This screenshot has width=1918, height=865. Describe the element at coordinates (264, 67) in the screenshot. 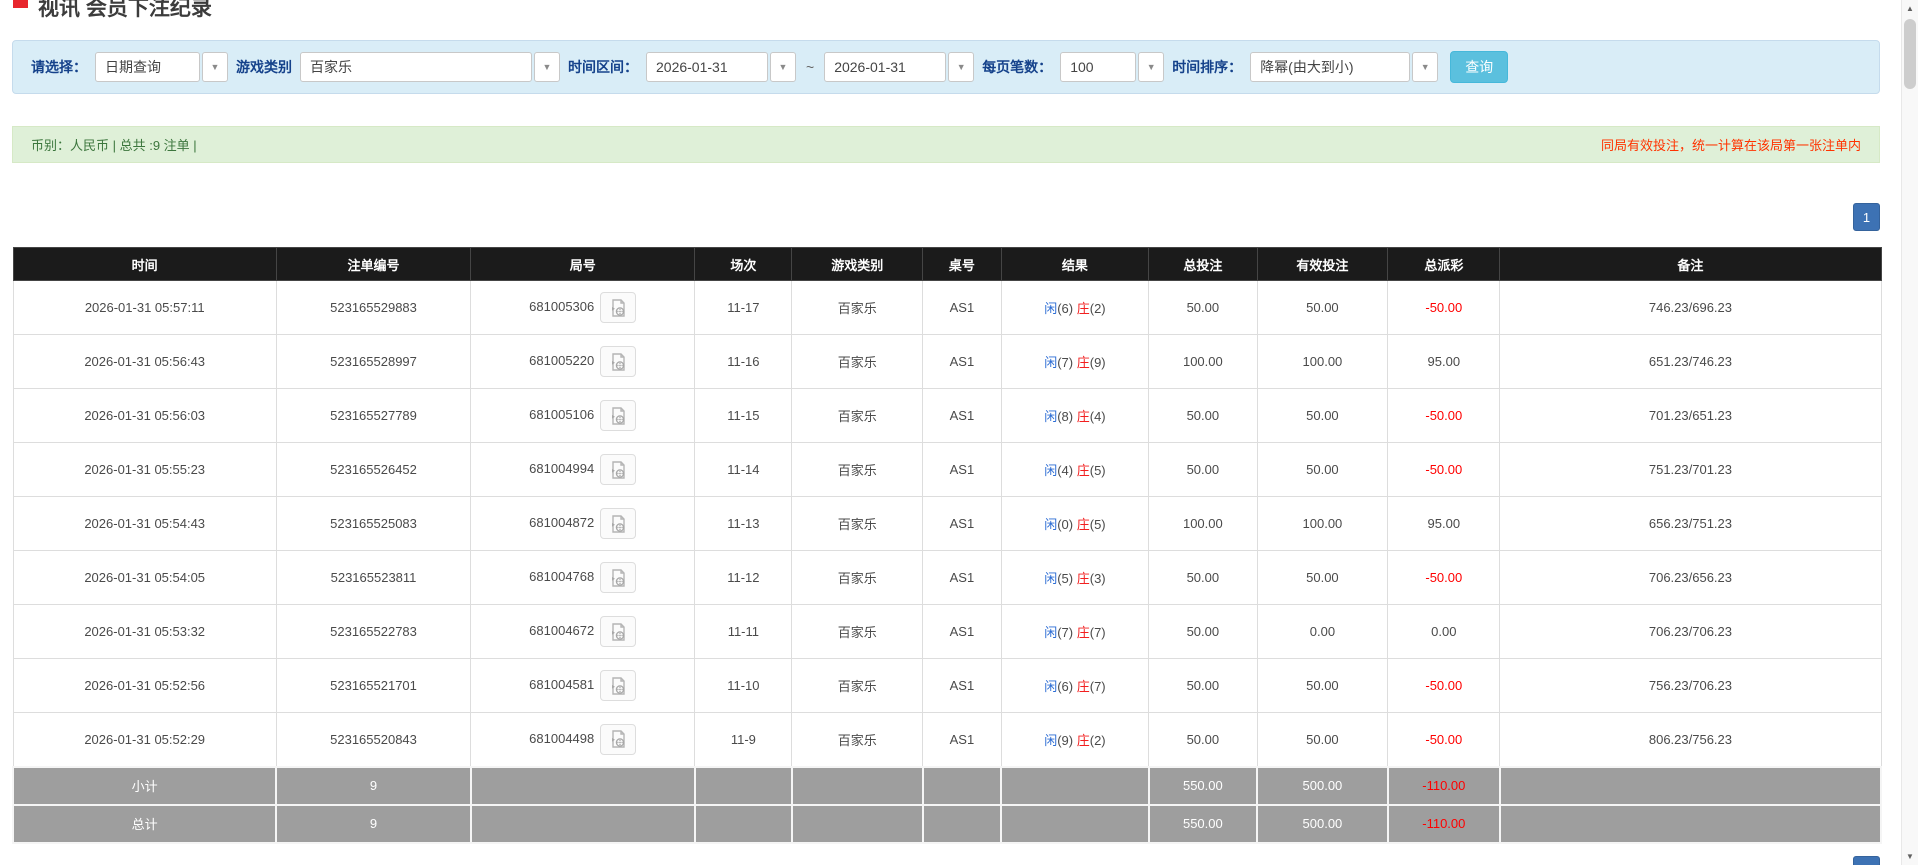

I see `game-type-label: 游戏类别` at that location.